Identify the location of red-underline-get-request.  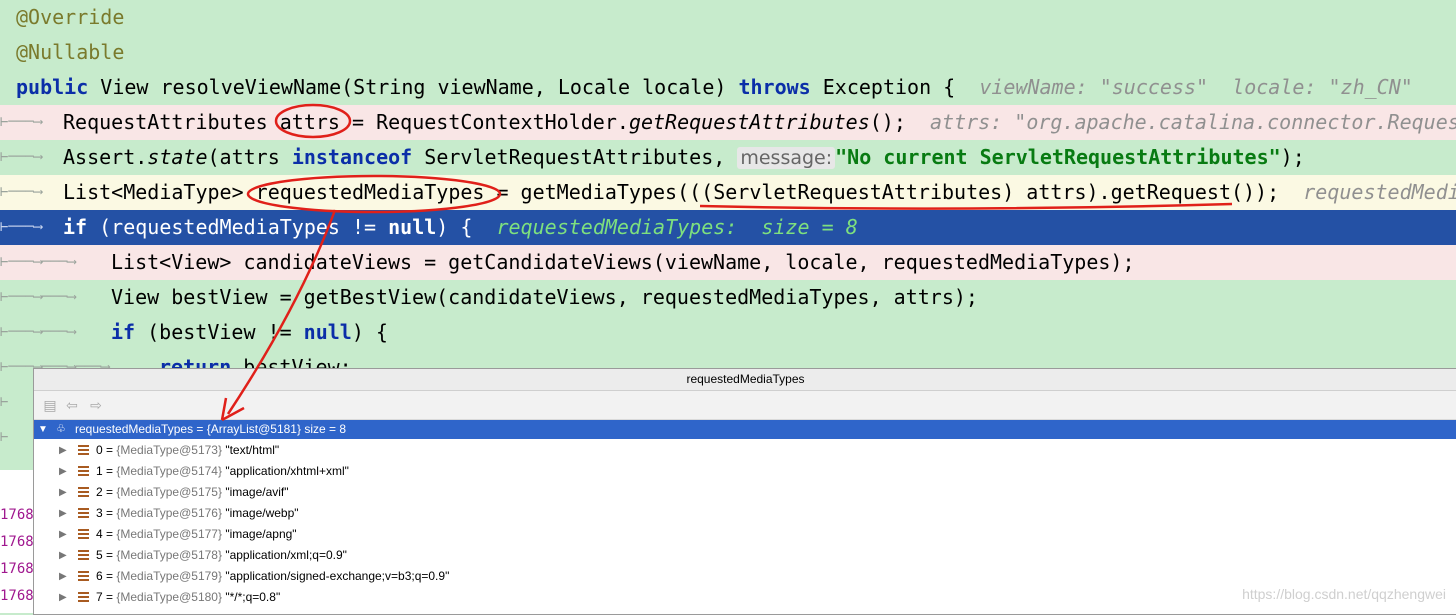
(966, 206).